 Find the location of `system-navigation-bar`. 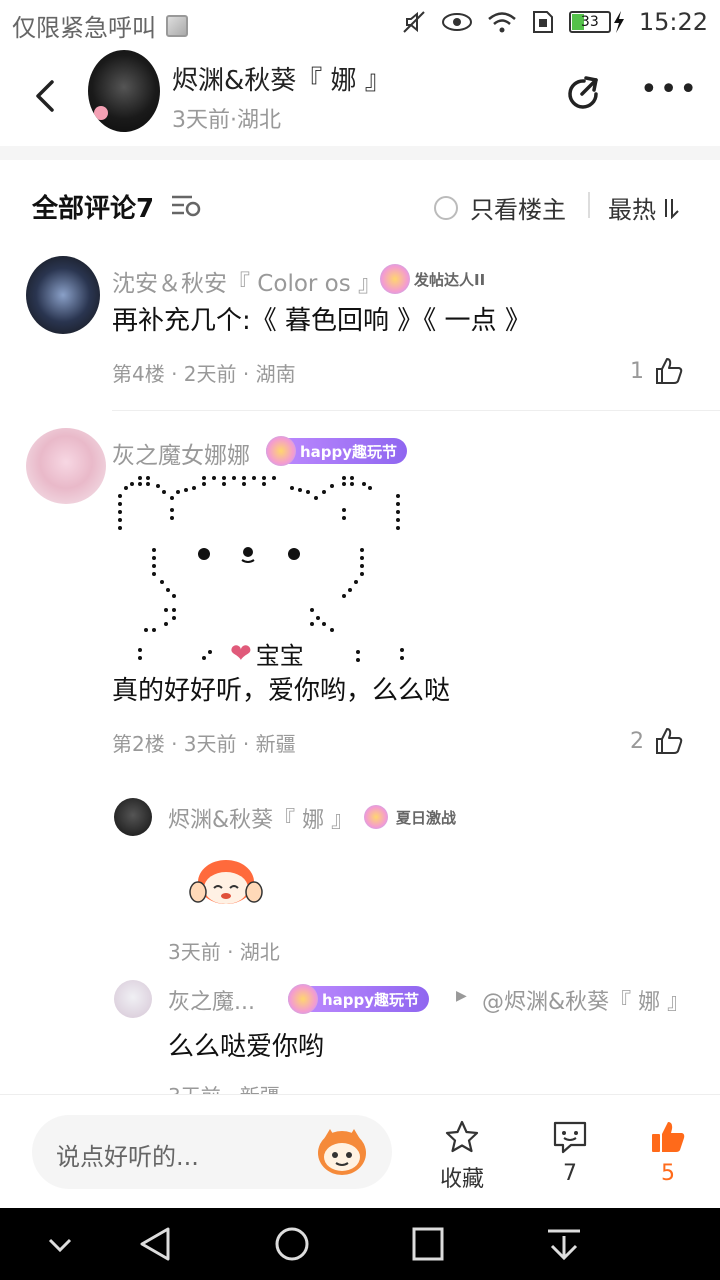

system-navigation-bar is located at coordinates (360, 1244).